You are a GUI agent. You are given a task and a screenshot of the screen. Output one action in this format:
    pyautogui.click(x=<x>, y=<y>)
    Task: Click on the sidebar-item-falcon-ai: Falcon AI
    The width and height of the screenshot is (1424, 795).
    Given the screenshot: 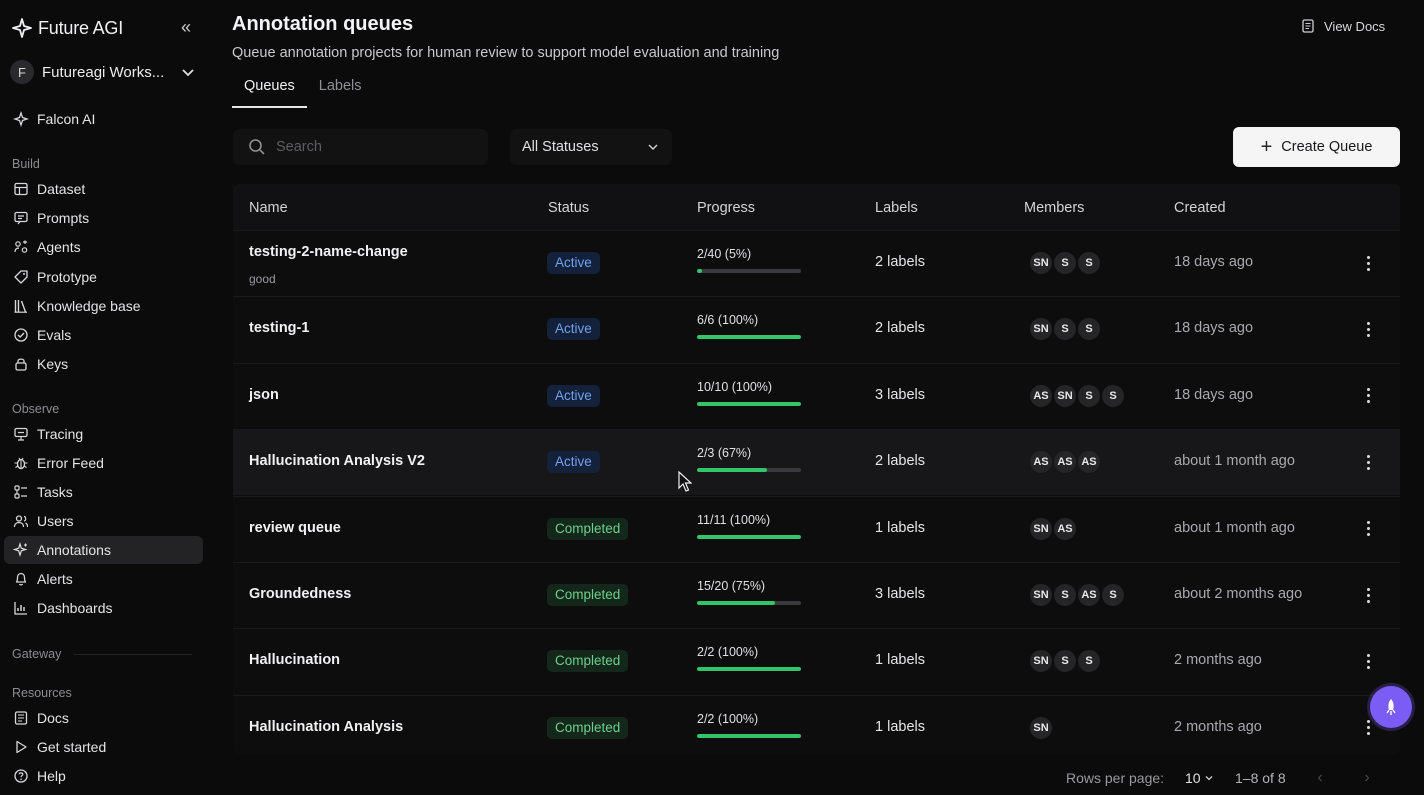 What is the action you would take?
    pyautogui.click(x=103, y=119)
    